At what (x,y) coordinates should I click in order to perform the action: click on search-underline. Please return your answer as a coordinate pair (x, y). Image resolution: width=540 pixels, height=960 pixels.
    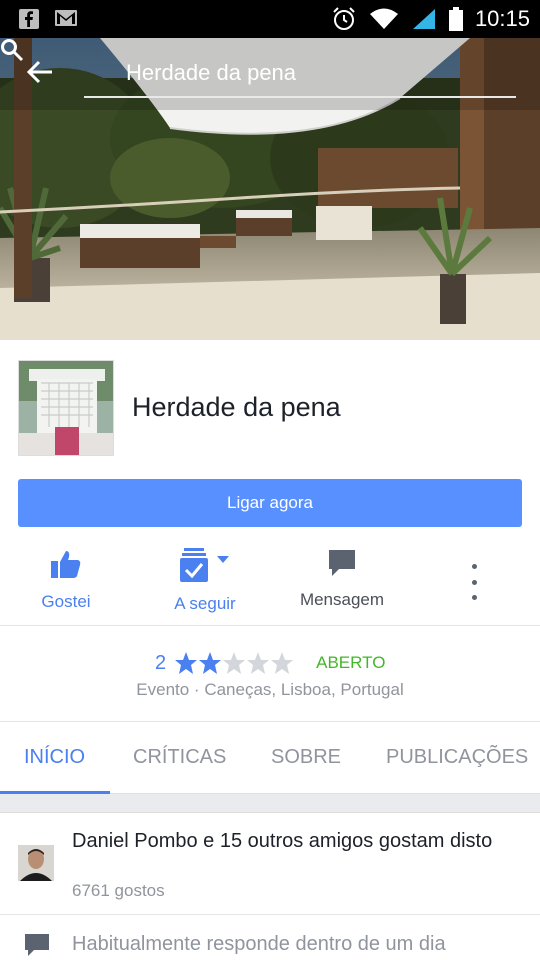
    Looking at the image, I should click on (300, 97).